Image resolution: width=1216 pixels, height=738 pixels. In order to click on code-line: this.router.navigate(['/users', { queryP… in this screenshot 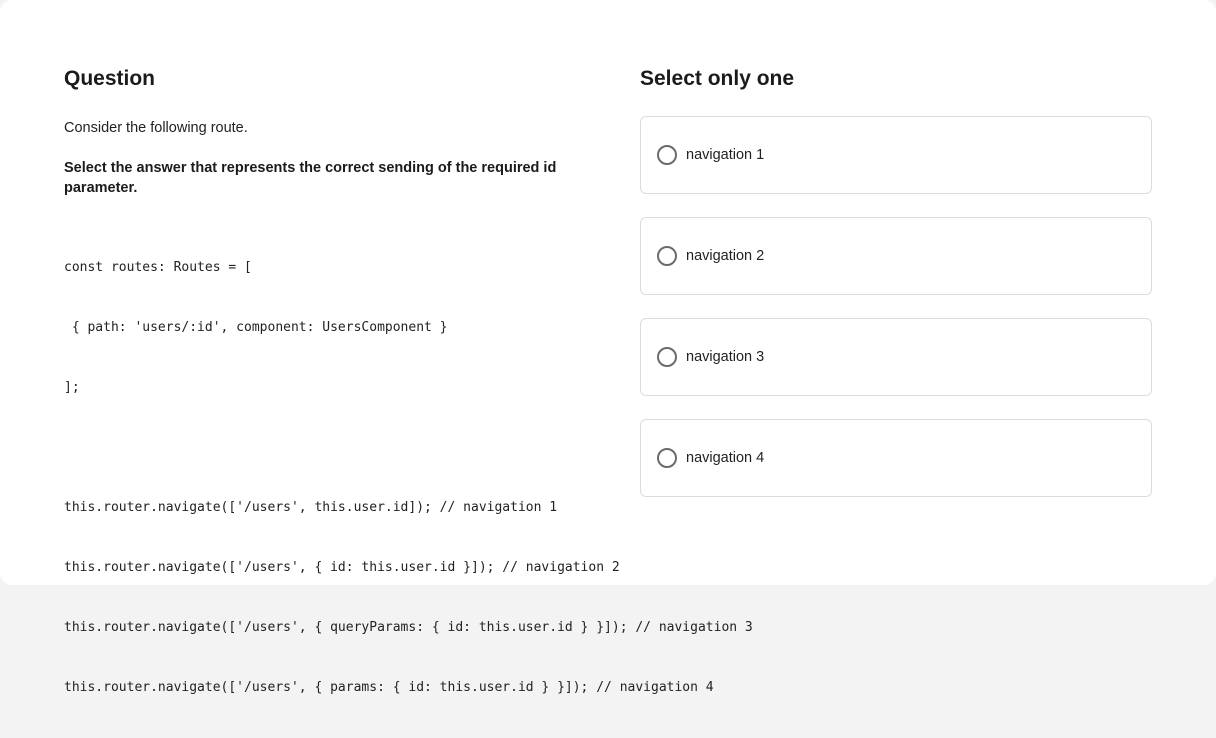, I will do `click(408, 627)`.